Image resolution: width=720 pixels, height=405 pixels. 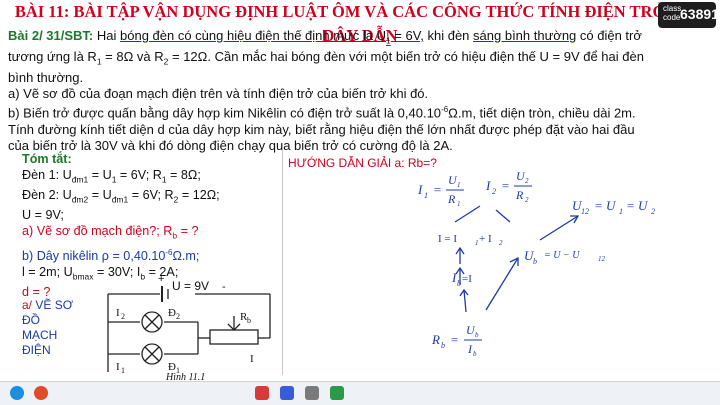 What do you see at coordinates (185, 376) in the screenshot?
I see `figure-caption: Hình 11.1` at bounding box center [185, 376].